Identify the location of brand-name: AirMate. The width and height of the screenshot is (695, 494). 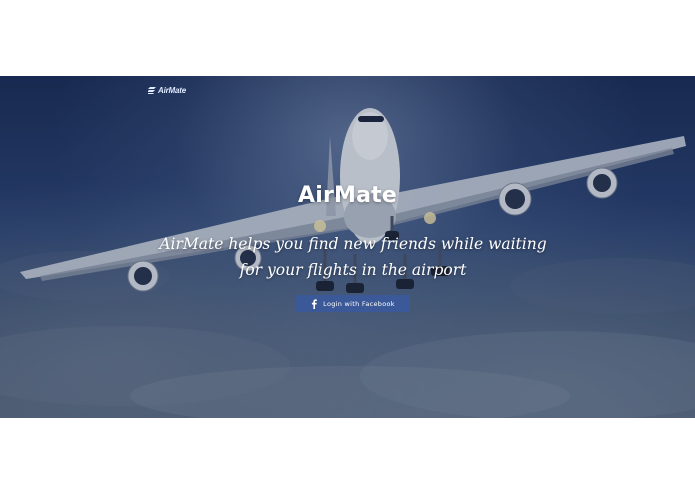
(172, 90).